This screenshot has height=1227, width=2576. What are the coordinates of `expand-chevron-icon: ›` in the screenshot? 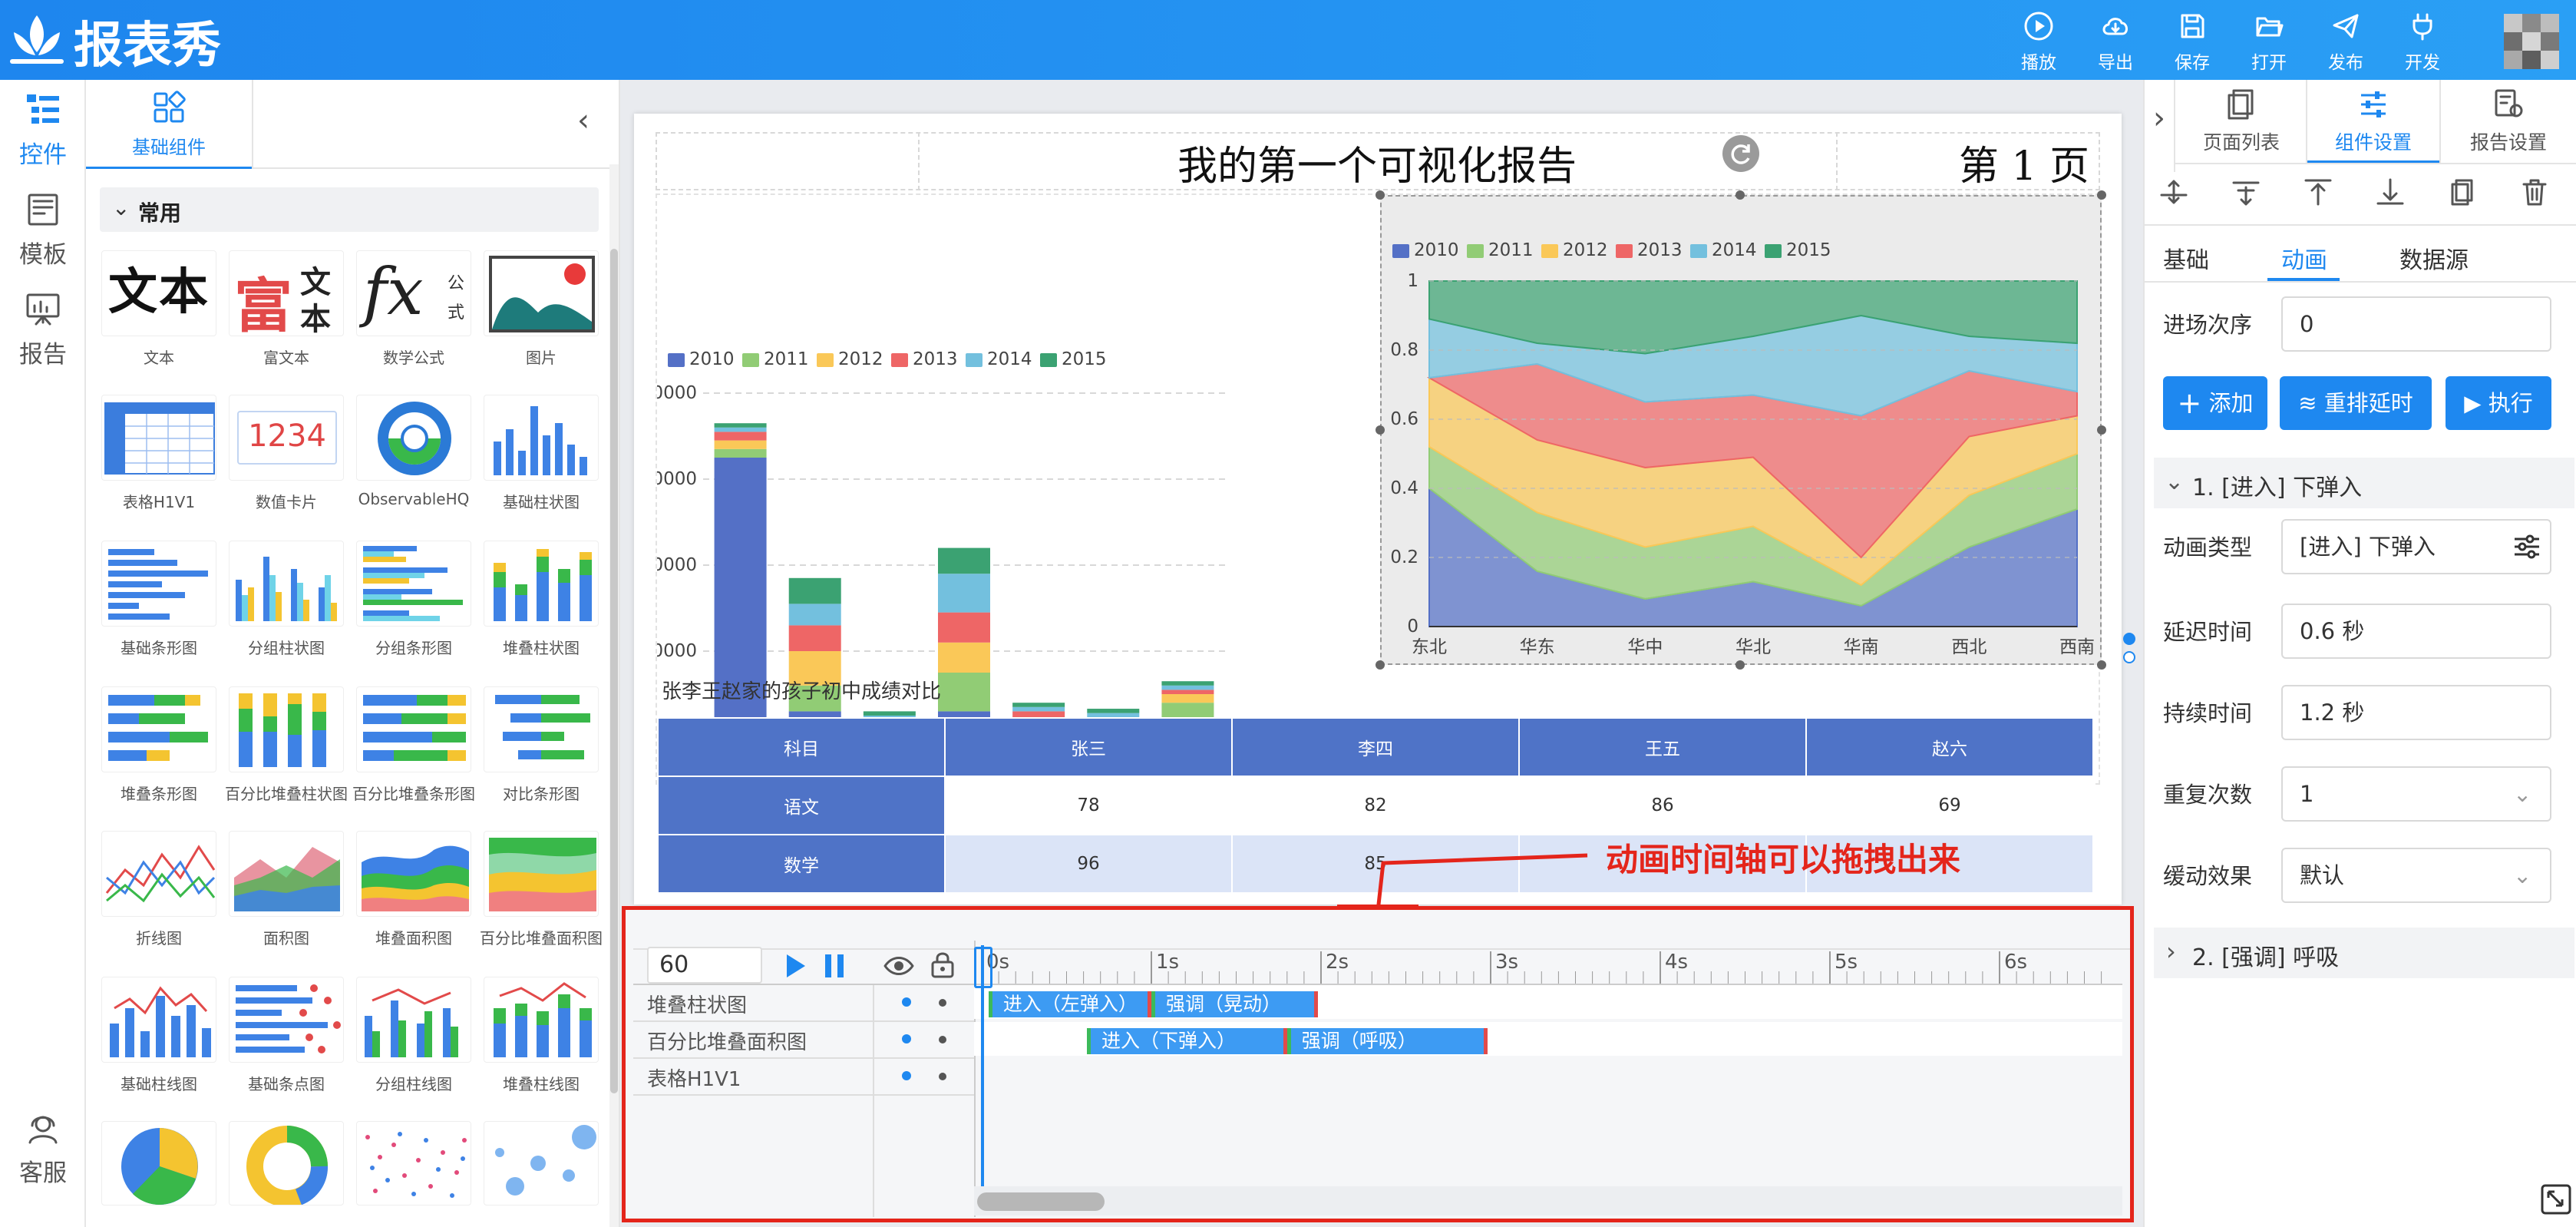 It's located at (2160, 126).